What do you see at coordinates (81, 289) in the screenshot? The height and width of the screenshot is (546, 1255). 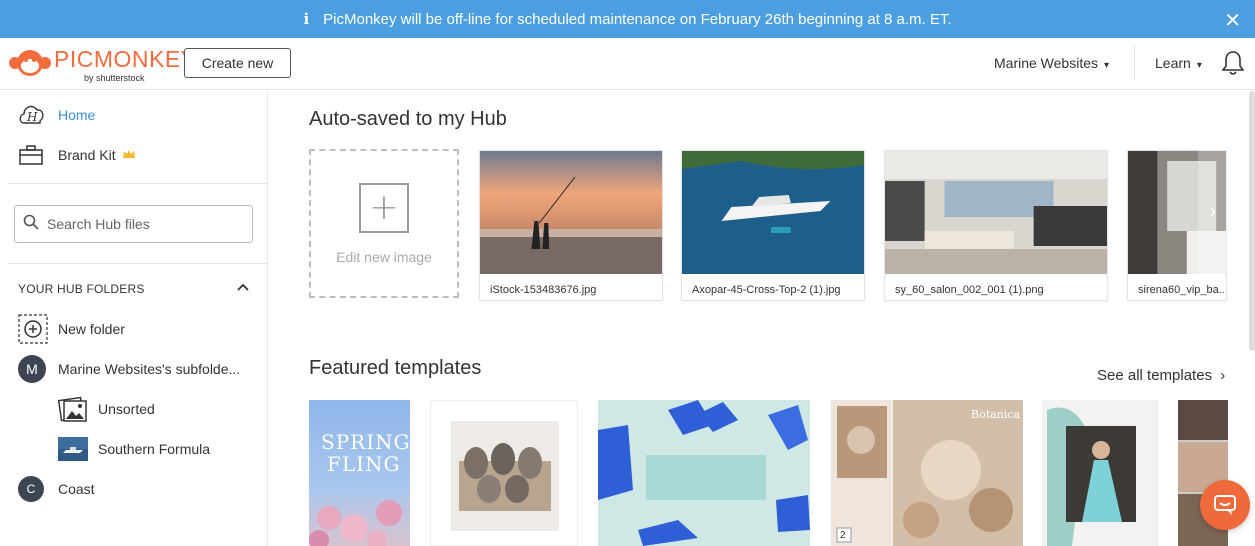 I see `folders-header: YOUR HUB FOLDERS` at bounding box center [81, 289].